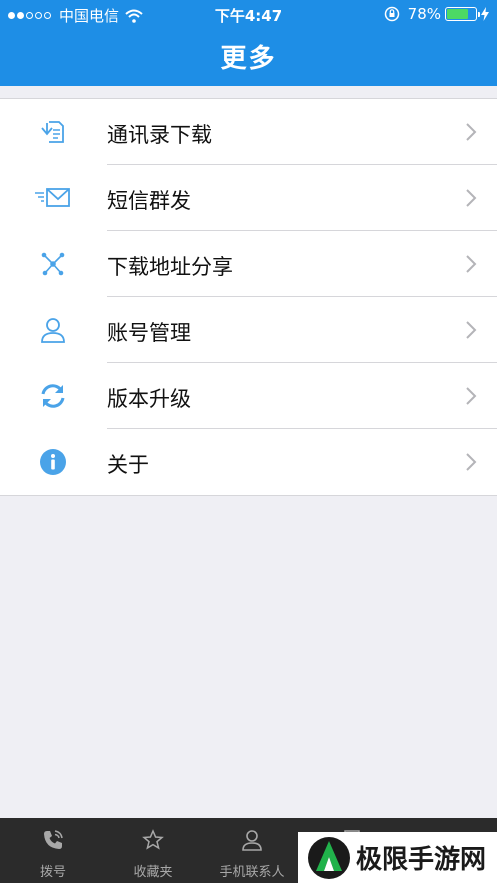 This screenshot has height=883, width=497. What do you see at coordinates (248, 198) in the screenshot?
I see `menu-item-sms-broadcast: 短信群发` at bounding box center [248, 198].